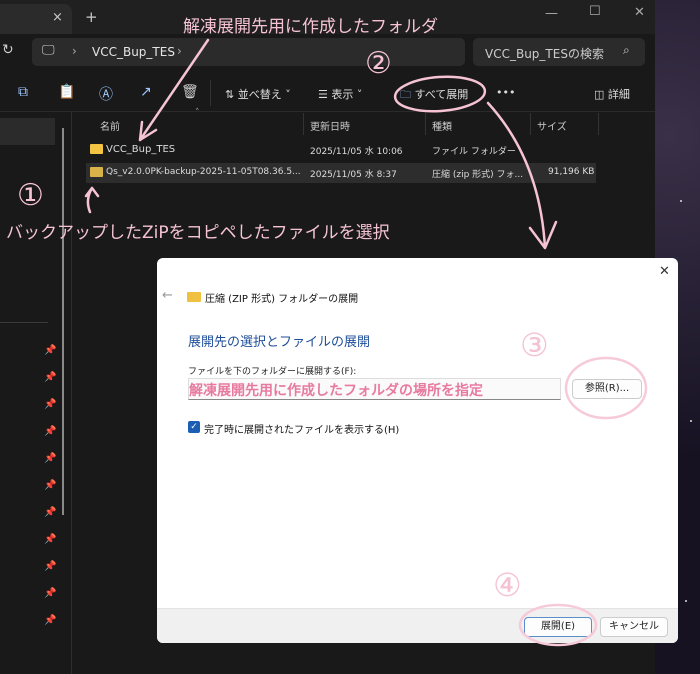 The width and height of the screenshot is (700, 674). I want to click on folder-icon, so click(96, 149).